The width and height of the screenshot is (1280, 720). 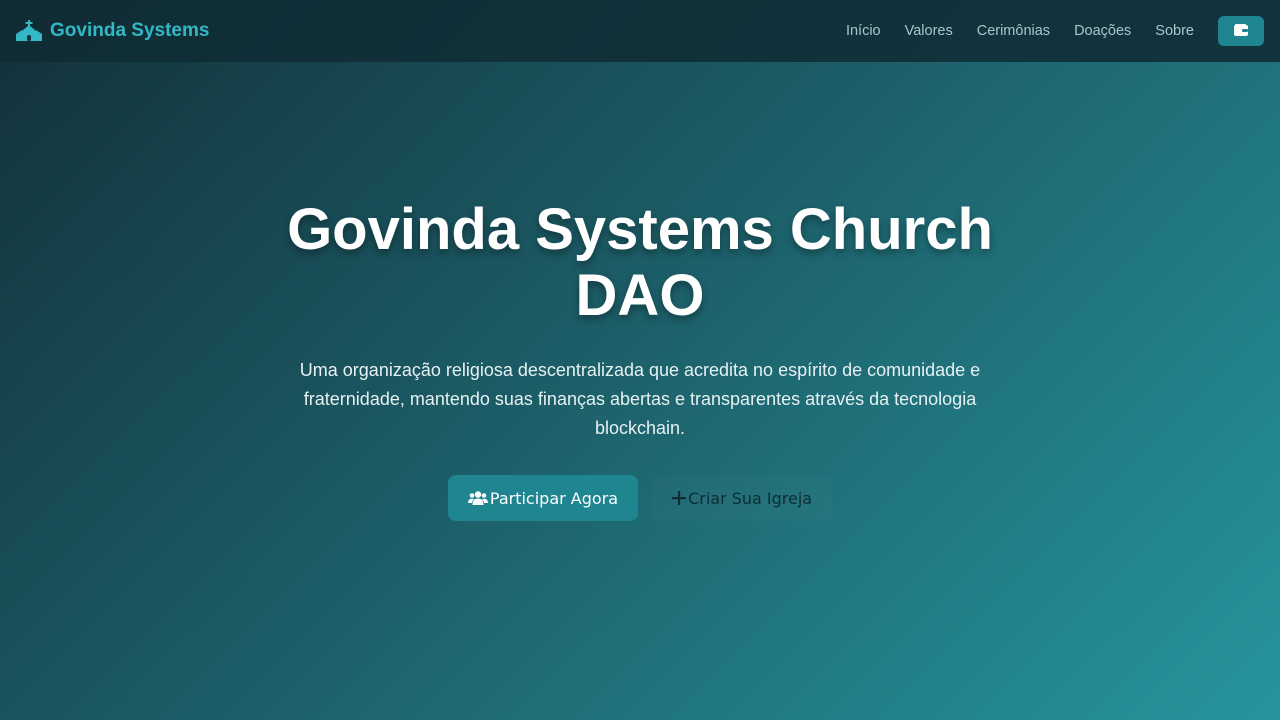 I want to click on wallet-icon, so click(x=1241, y=31).